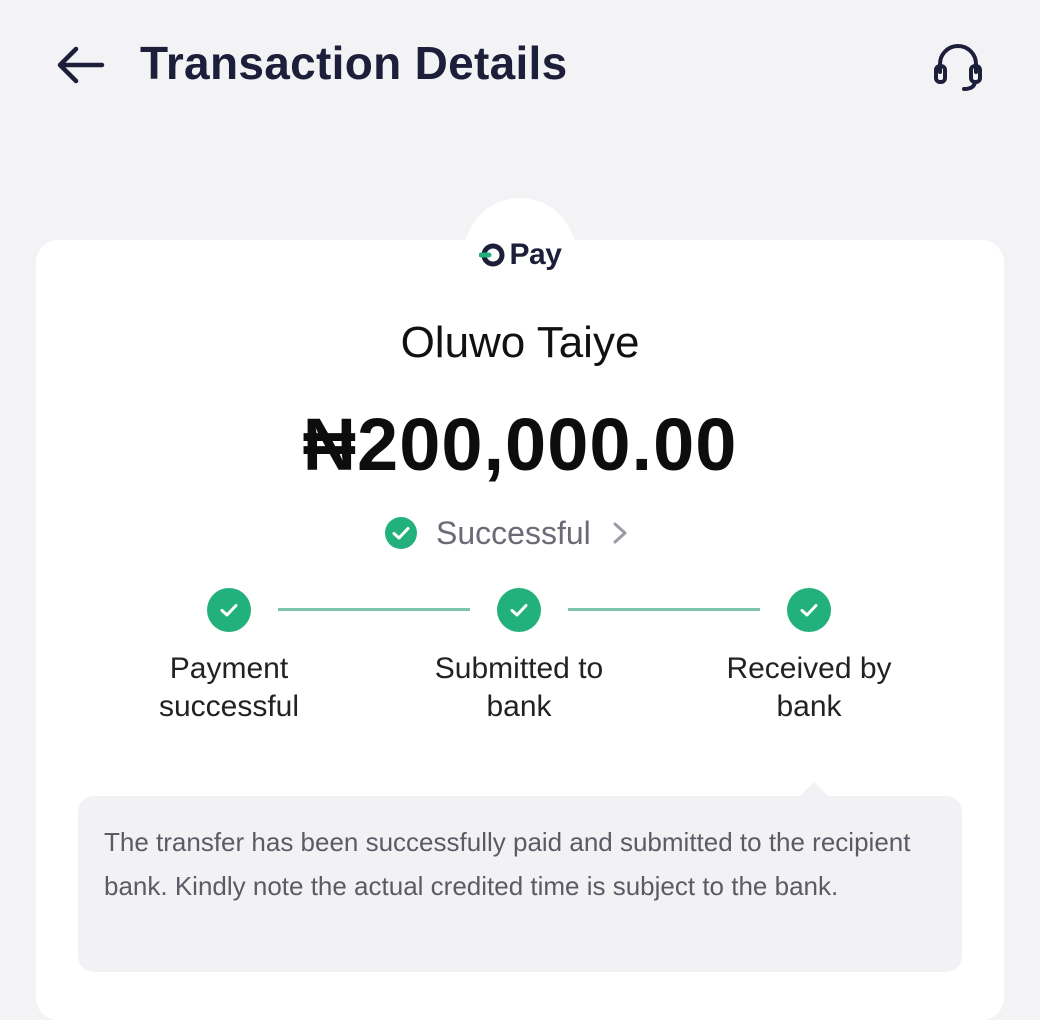  Describe the element at coordinates (814, 789) in the screenshot. I see `note-pointer` at that location.